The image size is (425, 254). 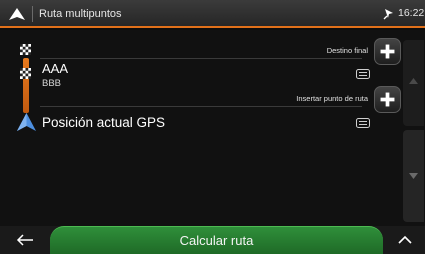 I want to click on origin-label: Posición actual GPS, so click(x=103, y=122).